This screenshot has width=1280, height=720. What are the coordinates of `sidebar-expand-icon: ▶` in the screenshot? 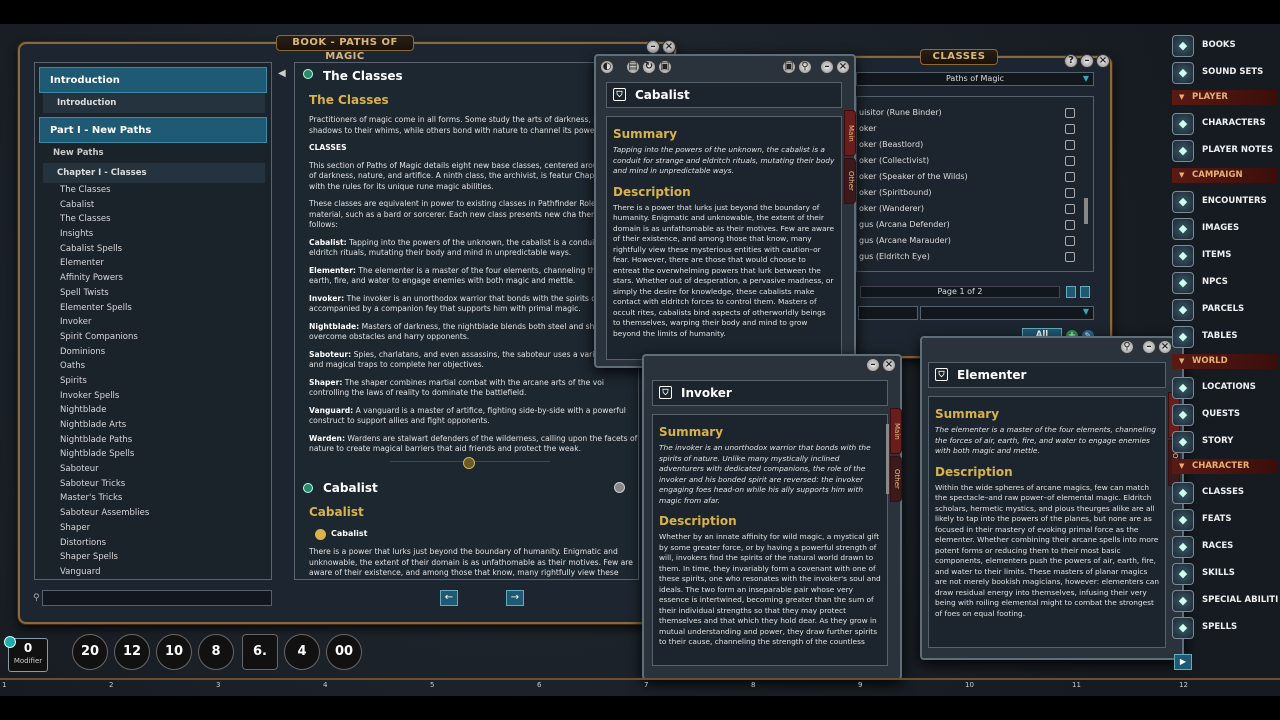 It's located at (1183, 662).